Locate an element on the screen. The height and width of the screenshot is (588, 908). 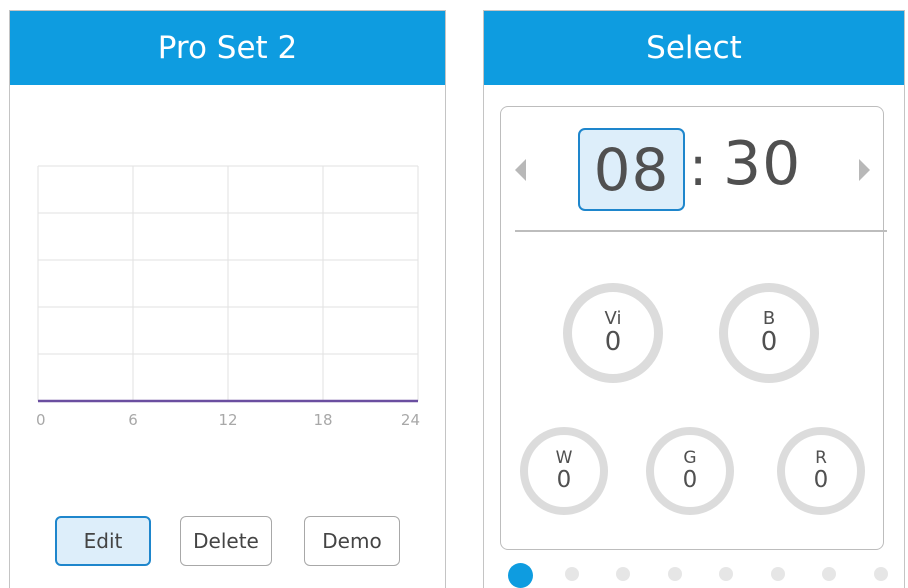
x-tick-label: 12 is located at coordinates (227, 420).